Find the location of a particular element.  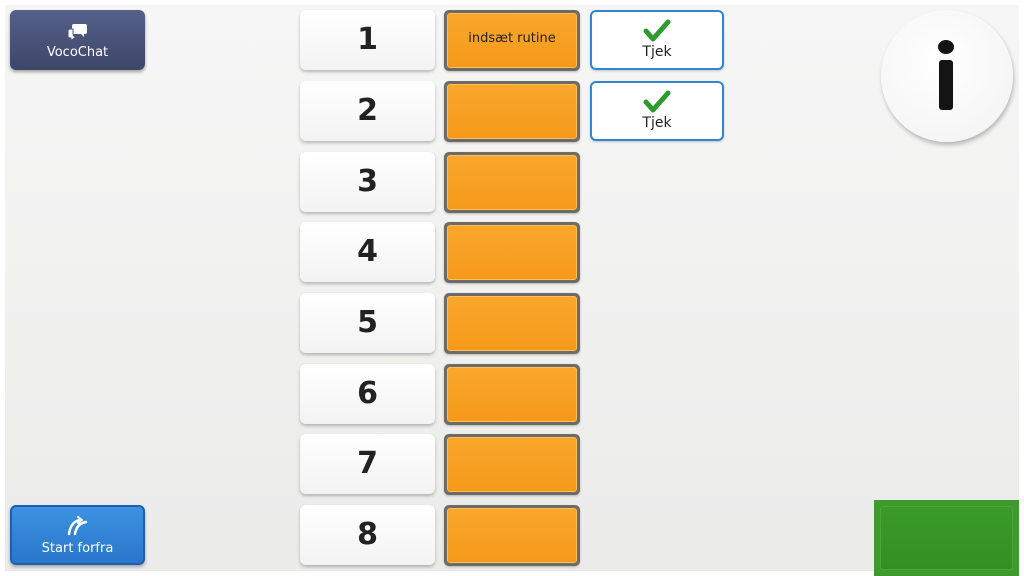

vocochat-button: VocoChat is located at coordinates (77, 40).